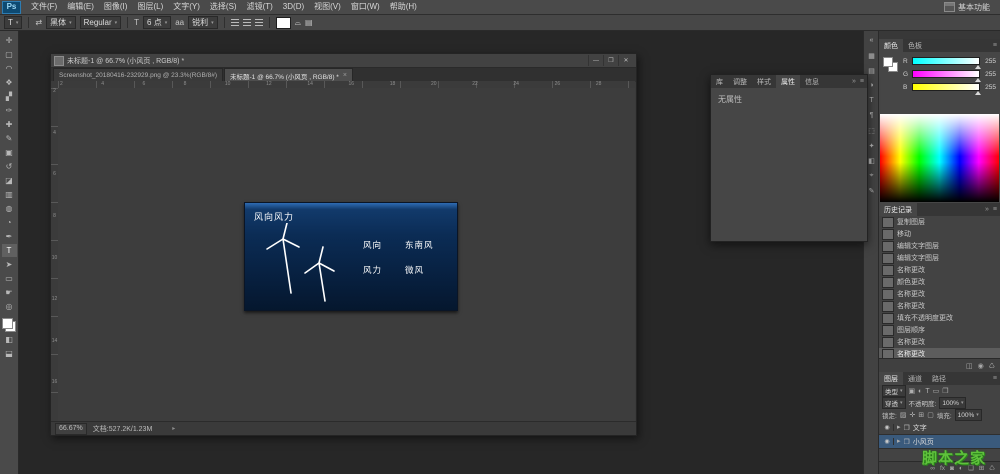 The height and width of the screenshot is (474, 1000). Describe the element at coordinates (80, 7) in the screenshot. I see `menu-edit: 编辑(E)` at that location.